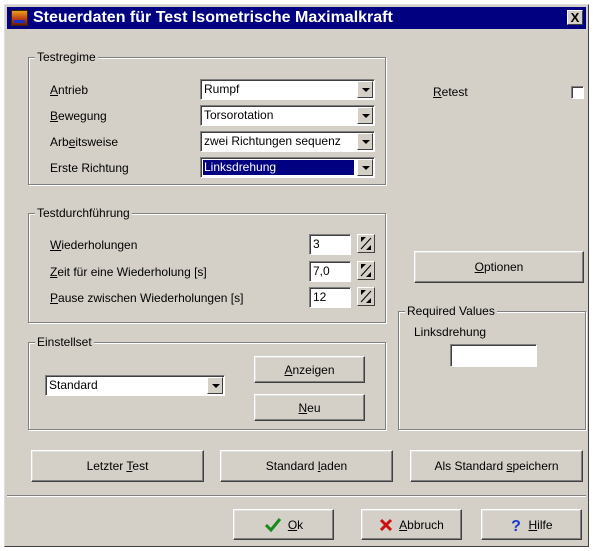  I want to click on antrieb-dropdown: Rumpf, so click(287, 89).